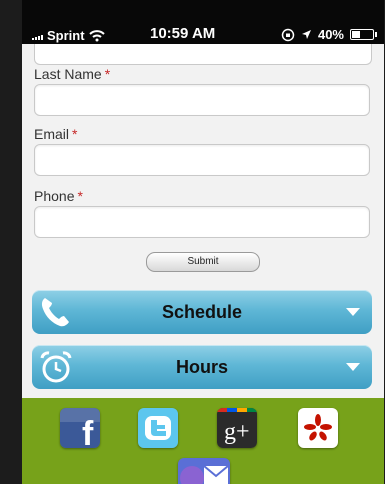 The width and height of the screenshot is (385, 484). Describe the element at coordinates (203, 262) in the screenshot. I see `submit-button: Submit` at that location.